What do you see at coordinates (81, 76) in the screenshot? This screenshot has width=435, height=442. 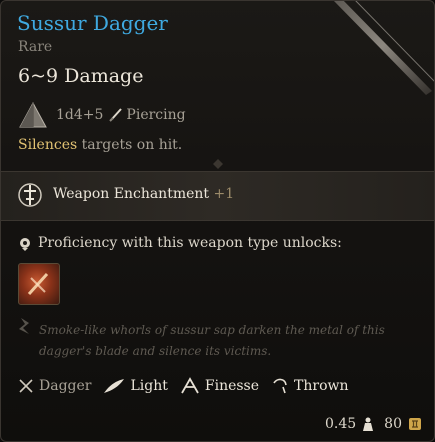 I see `damage-range: 6~9 Damage` at bounding box center [81, 76].